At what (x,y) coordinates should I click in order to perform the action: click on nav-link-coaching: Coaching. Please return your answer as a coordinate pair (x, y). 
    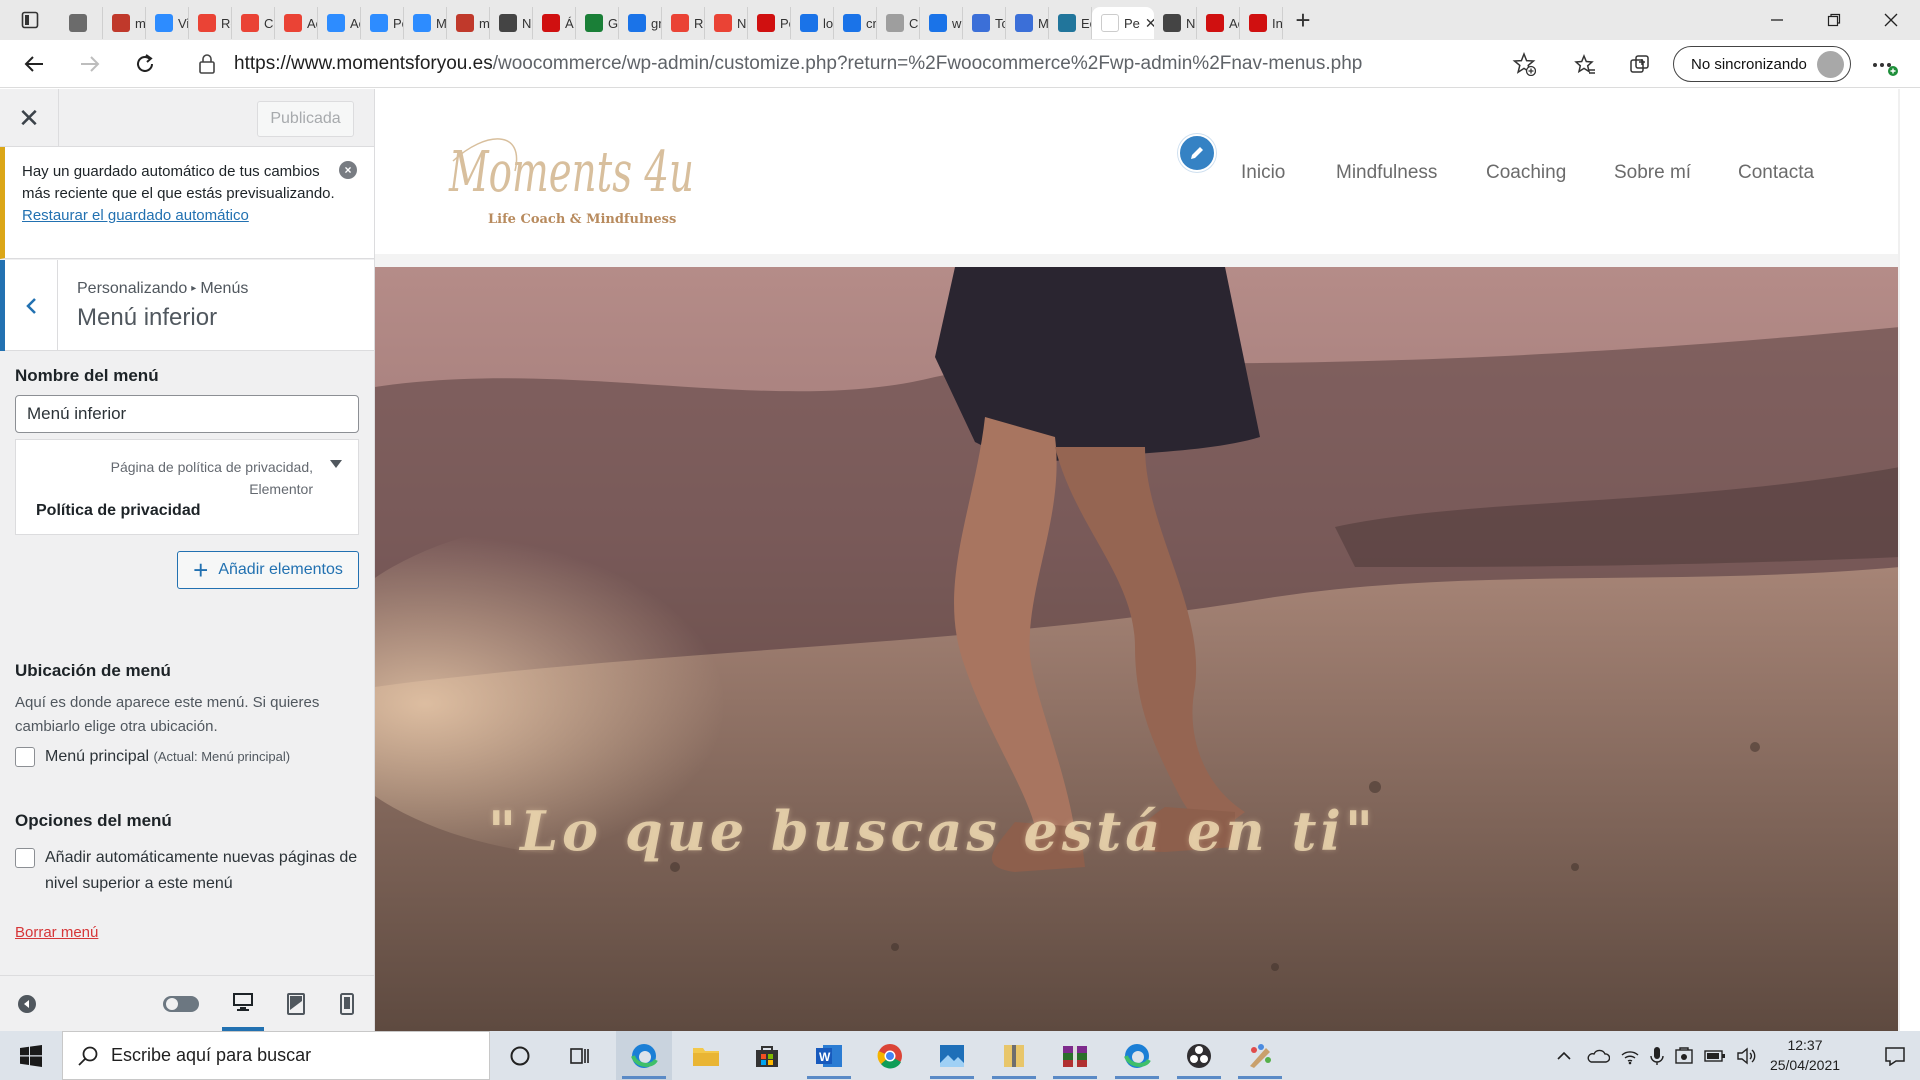
    Looking at the image, I should click on (1526, 173).